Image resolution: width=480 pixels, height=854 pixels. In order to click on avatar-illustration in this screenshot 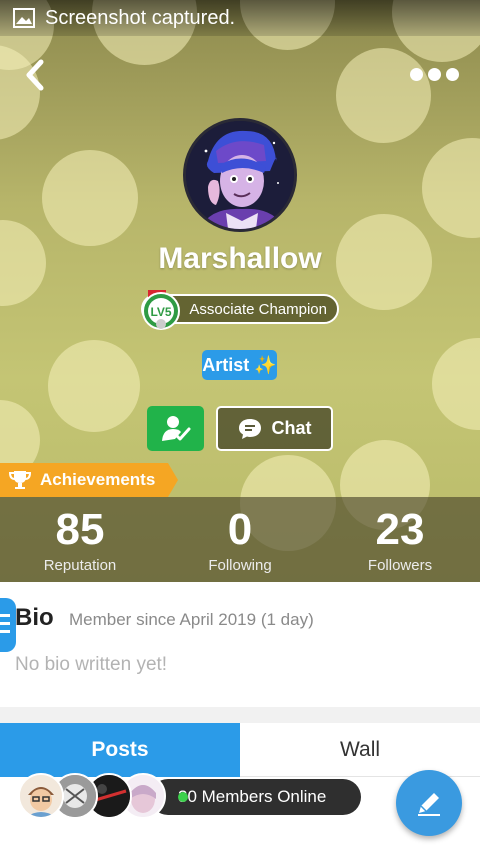, I will do `click(240, 175)`.